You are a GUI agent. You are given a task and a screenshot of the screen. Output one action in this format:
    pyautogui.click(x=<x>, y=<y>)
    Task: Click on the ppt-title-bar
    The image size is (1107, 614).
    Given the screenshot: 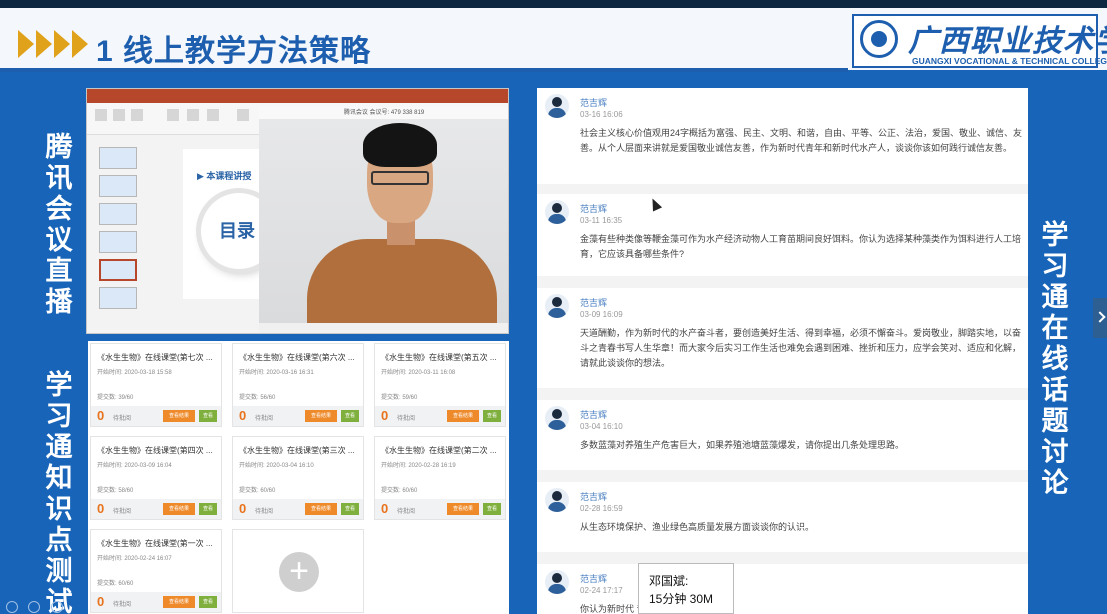 What is the action you would take?
    pyautogui.click(x=297, y=93)
    